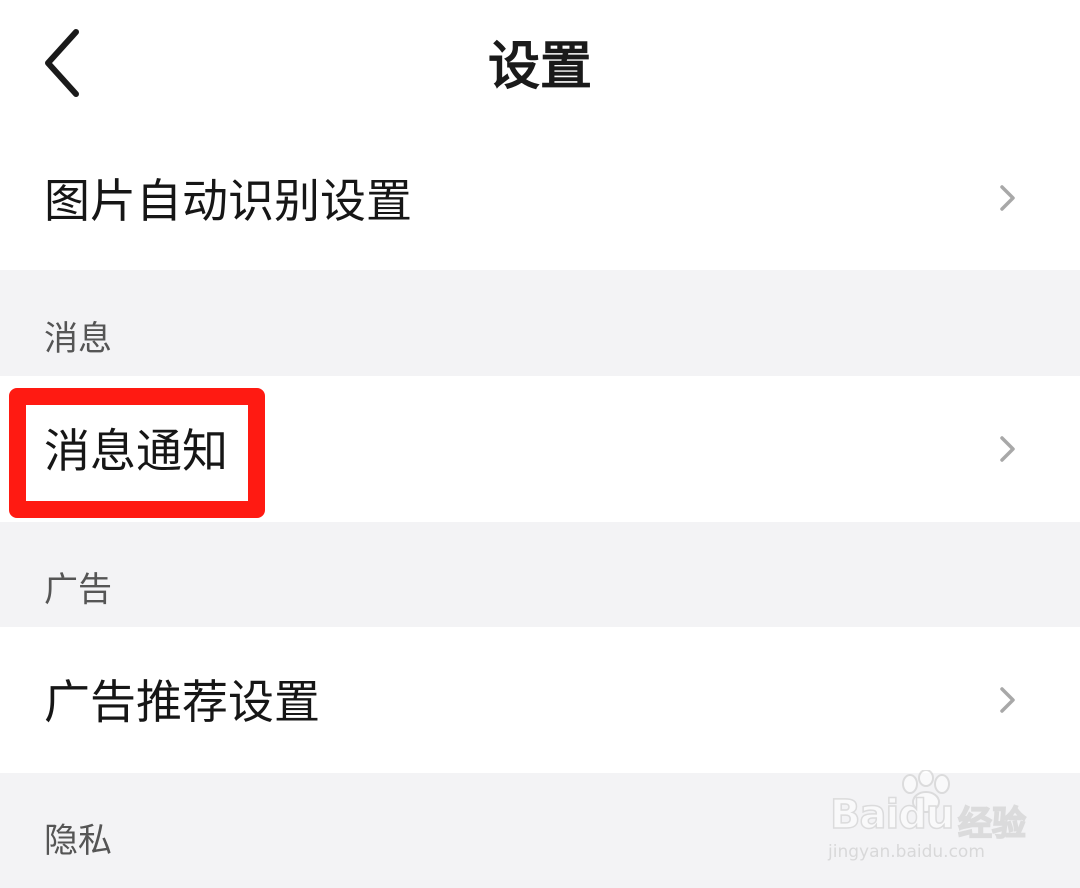  I want to click on watermark-suffix: 经验, so click(992, 824).